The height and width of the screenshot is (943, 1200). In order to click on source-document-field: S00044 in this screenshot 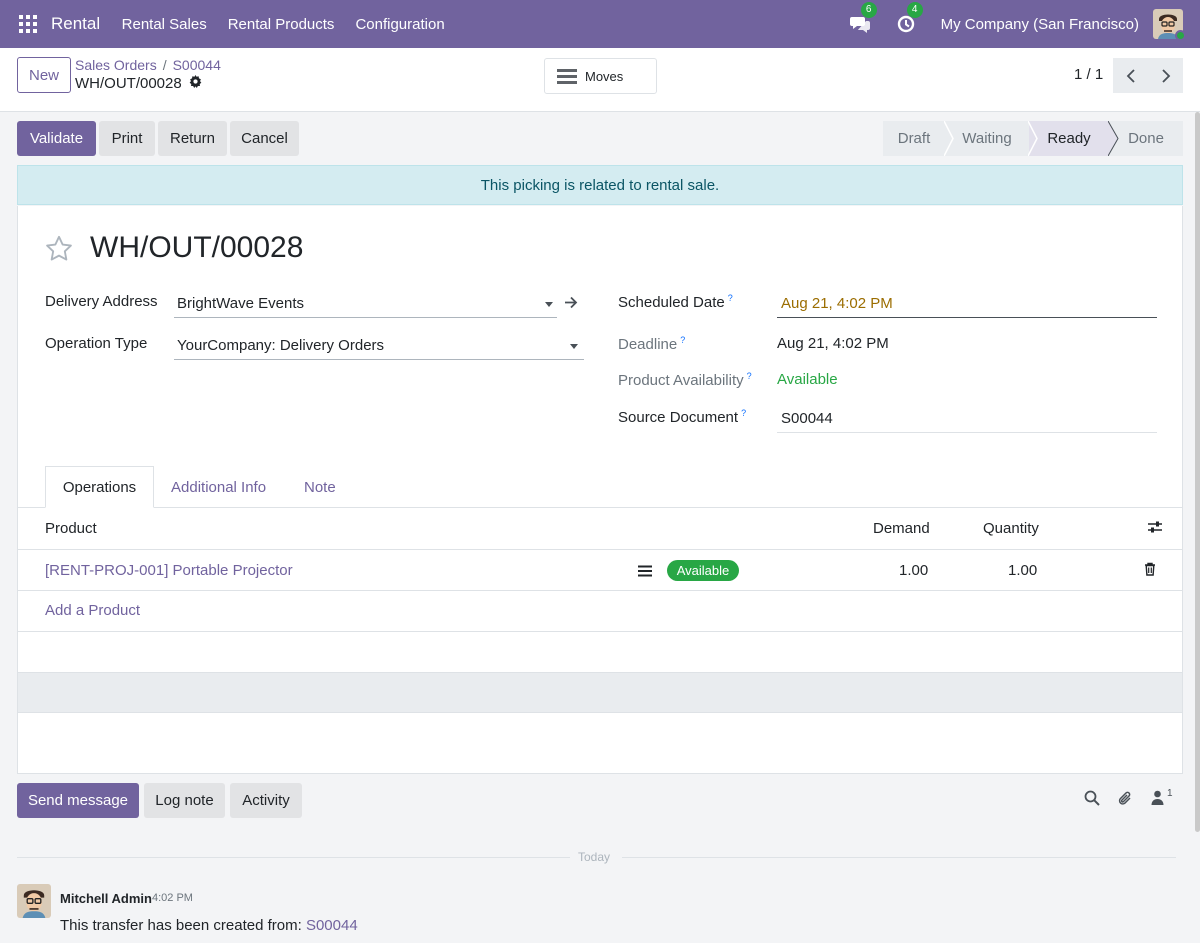, I will do `click(807, 418)`.